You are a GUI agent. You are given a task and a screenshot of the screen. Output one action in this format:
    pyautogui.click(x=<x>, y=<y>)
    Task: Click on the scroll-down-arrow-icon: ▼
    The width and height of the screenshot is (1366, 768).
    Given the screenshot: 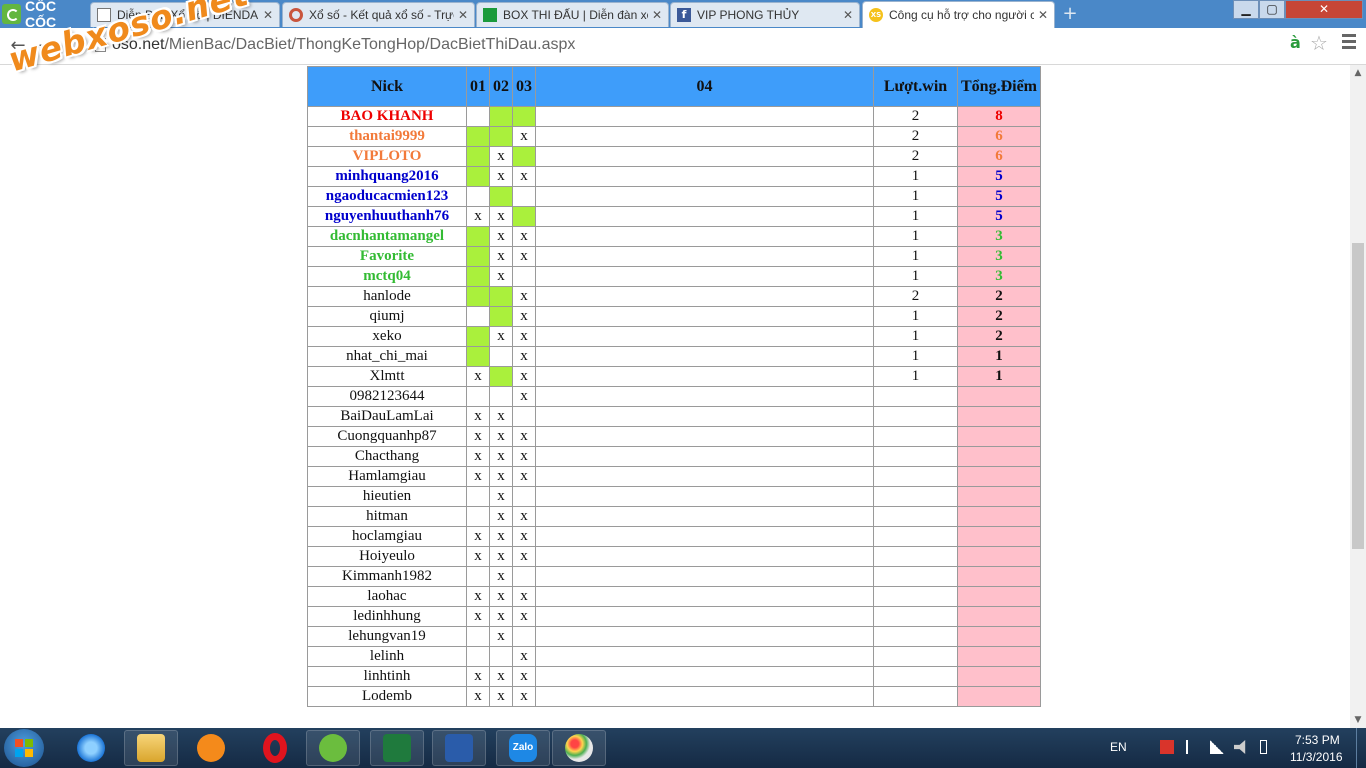 What is the action you would take?
    pyautogui.click(x=1358, y=720)
    